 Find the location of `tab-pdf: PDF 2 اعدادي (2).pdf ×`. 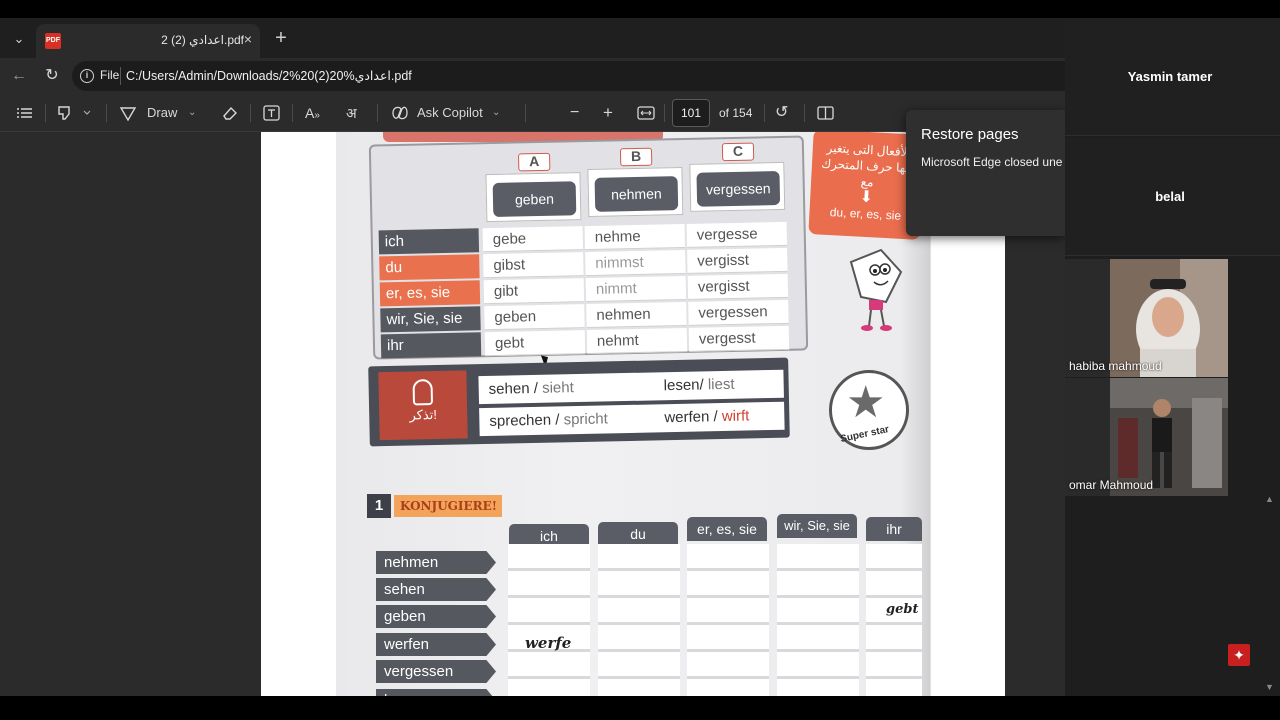

tab-pdf: PDF 2 اعدادي (2).pdf × is located at coordinates (148, 41).